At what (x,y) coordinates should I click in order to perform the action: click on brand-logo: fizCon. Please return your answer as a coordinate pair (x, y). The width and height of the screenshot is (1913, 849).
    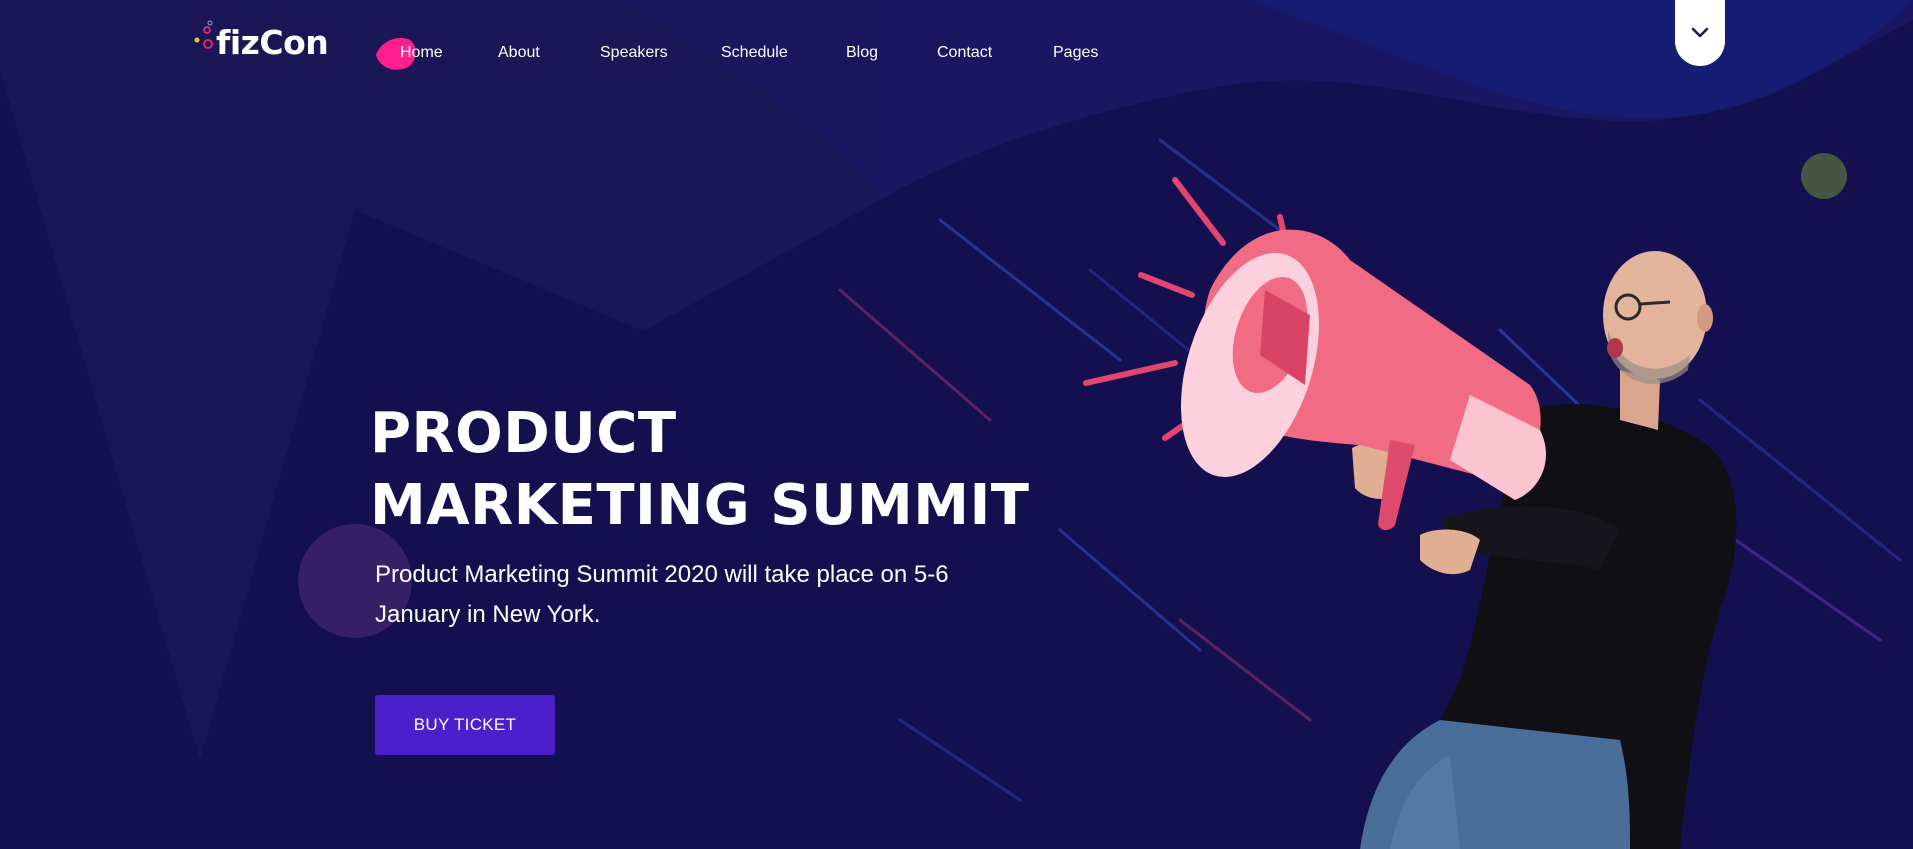
    Looking at the image, I should click on (264, 45).